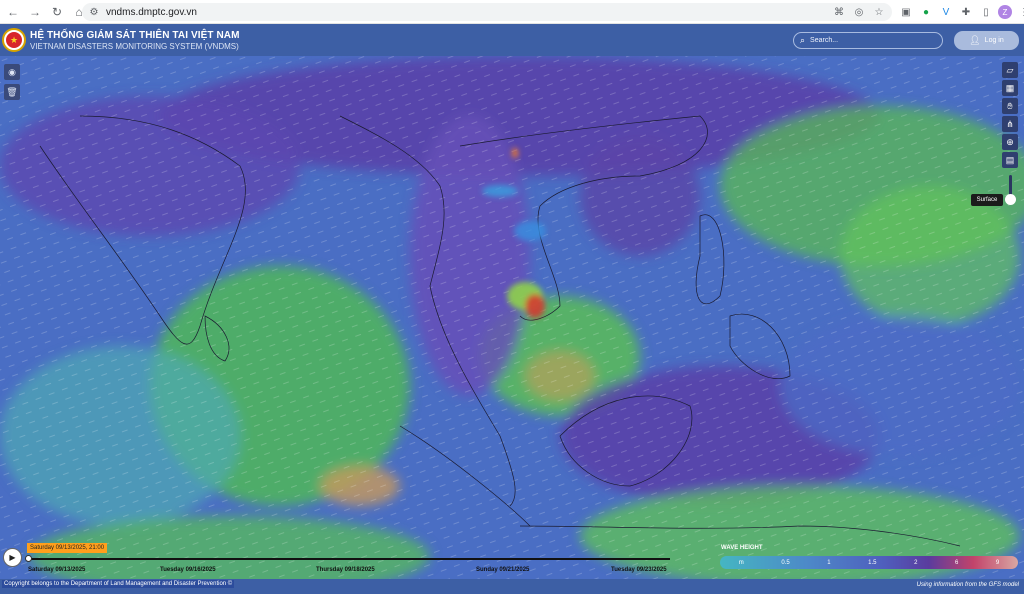 This screenshot has height=594, width=1024. Describe the element at coordinates (188, 570) in the screenshot. I see `timeline-day: Tuesday 09/16/2025` at that location.